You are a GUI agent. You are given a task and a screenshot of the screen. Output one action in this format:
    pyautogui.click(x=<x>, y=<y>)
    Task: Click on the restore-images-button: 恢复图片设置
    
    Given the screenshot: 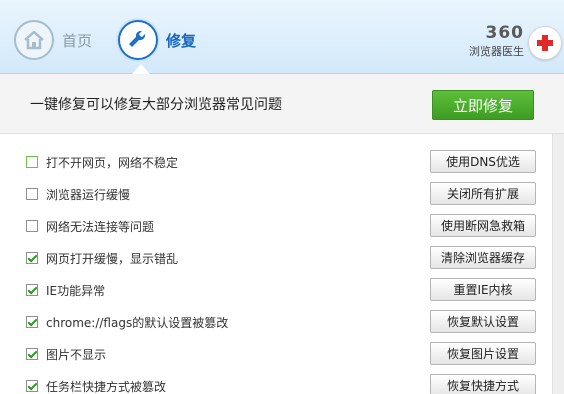 What is the action you would take?
    pyautogui.click(x=483, y=353)
    